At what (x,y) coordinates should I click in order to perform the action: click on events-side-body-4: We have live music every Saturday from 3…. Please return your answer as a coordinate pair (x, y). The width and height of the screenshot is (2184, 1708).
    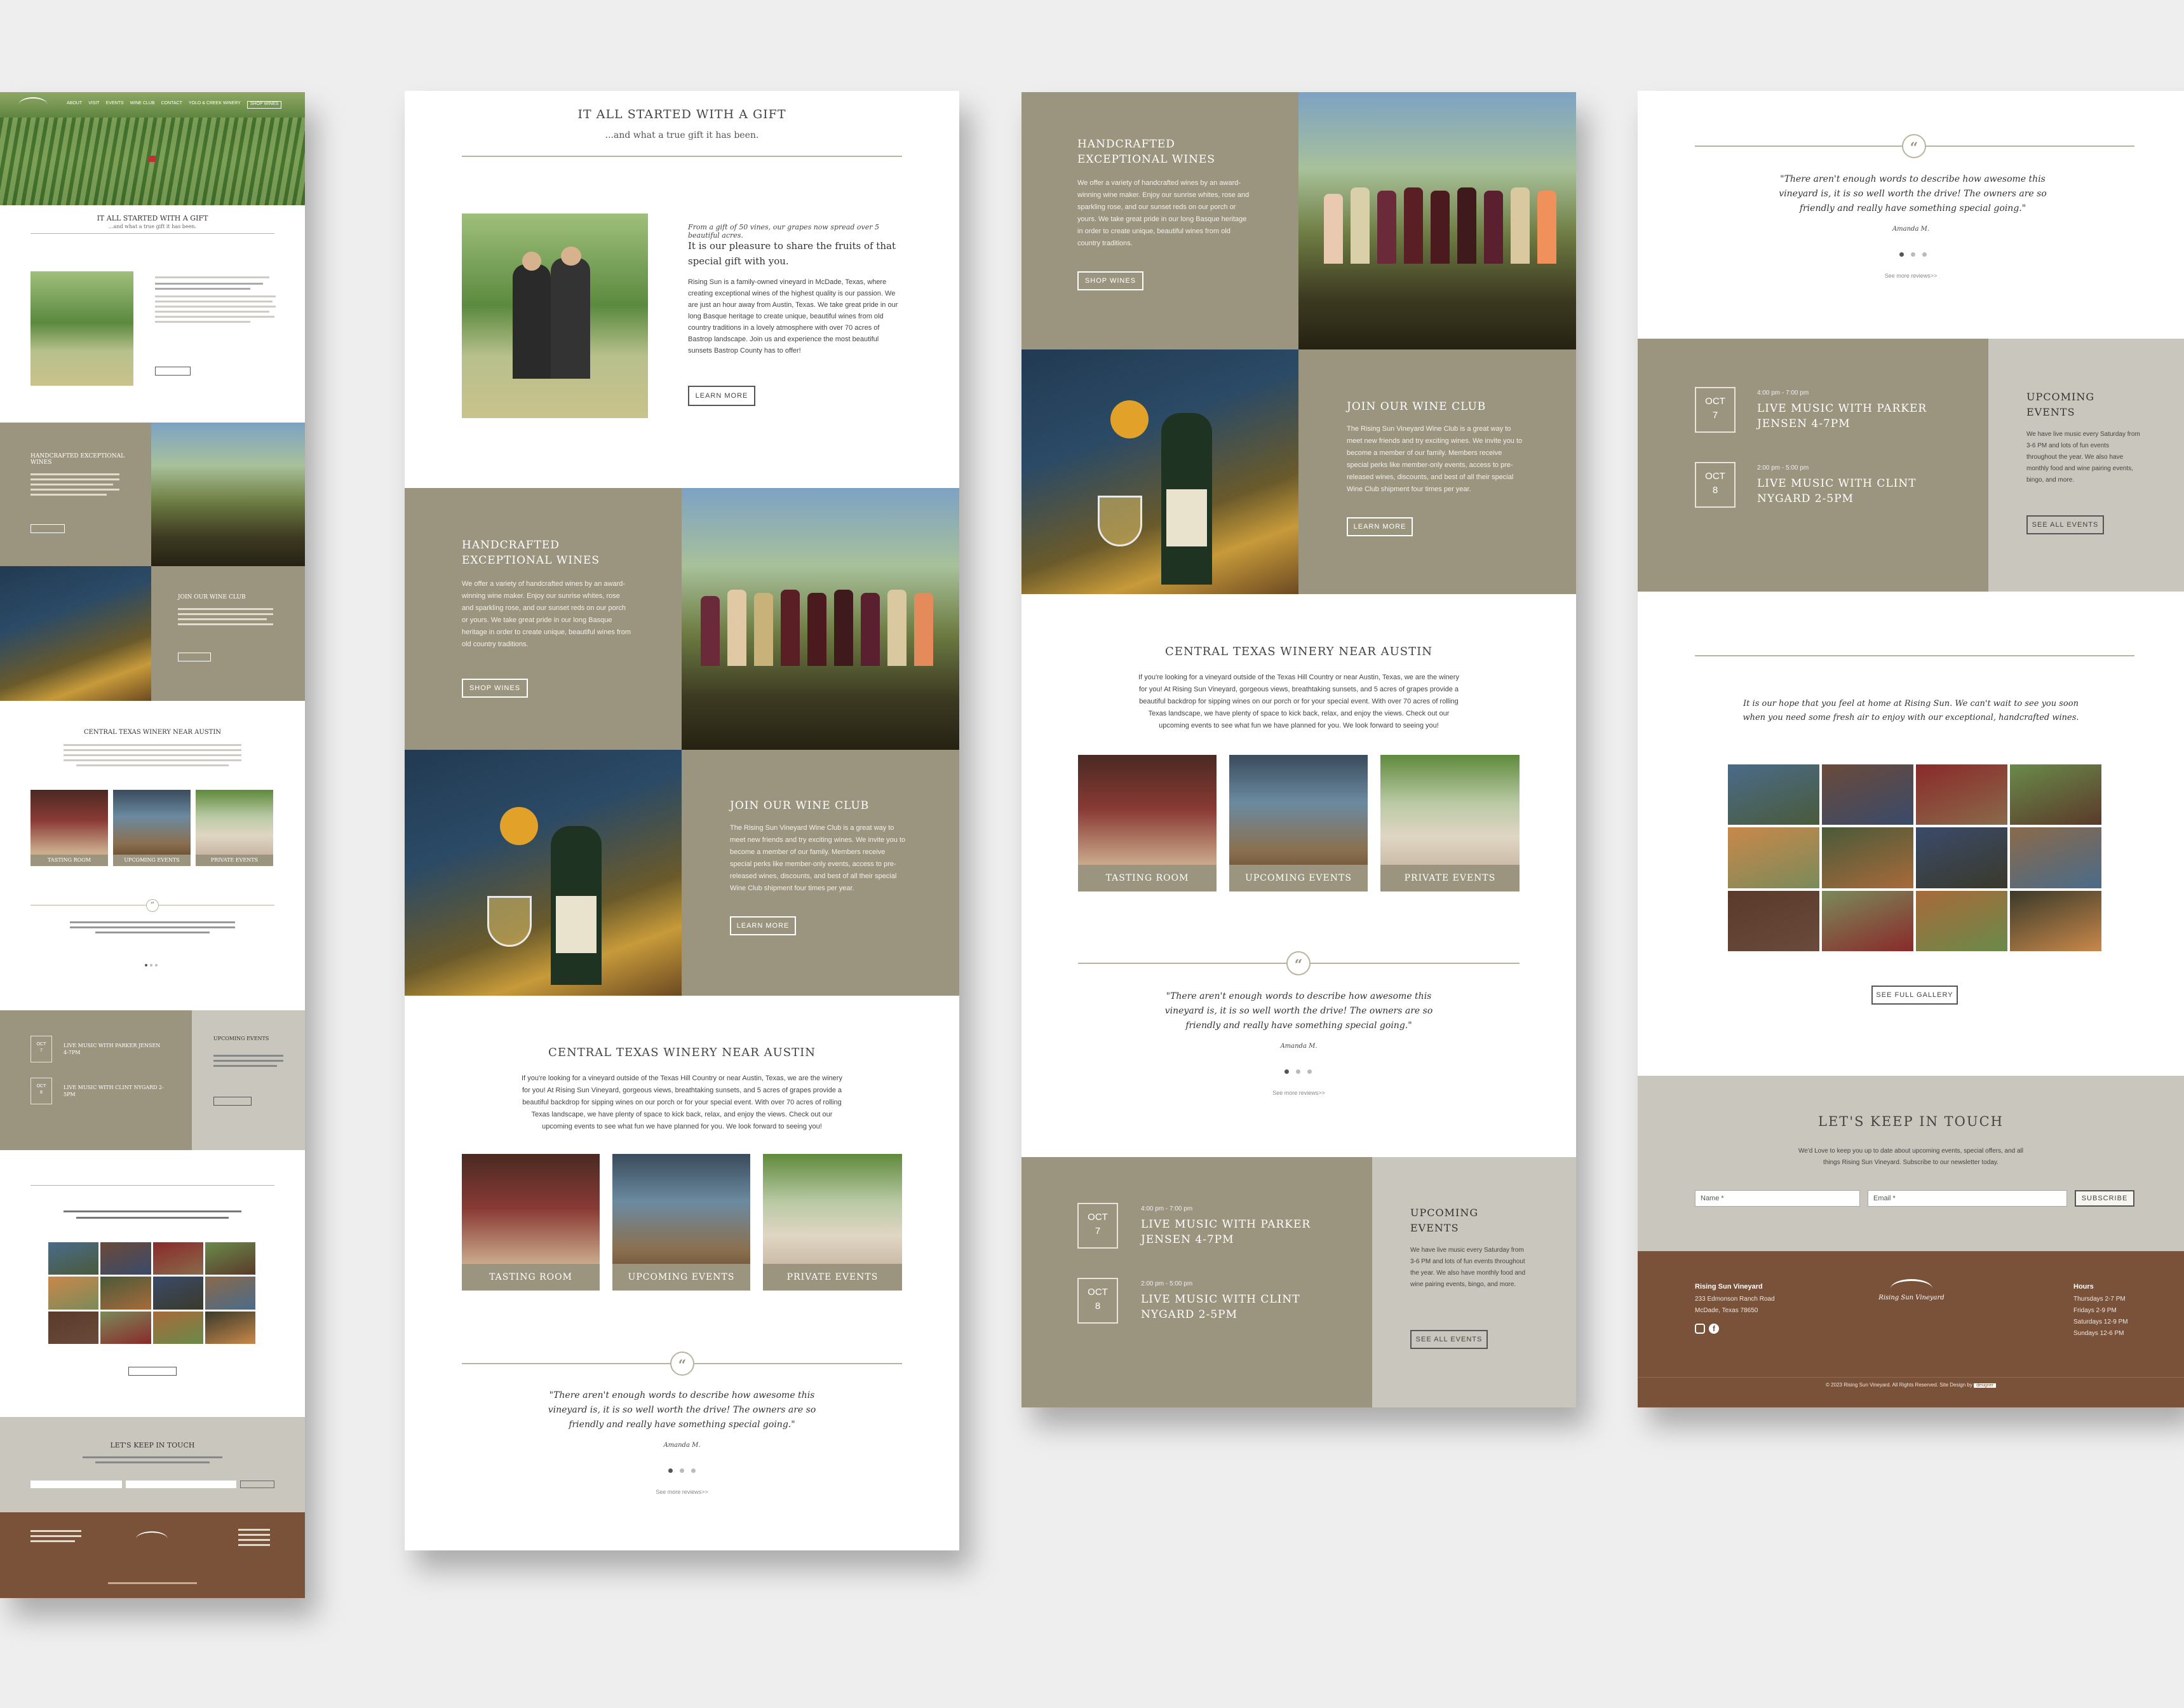
    Looking at the image, I should click on (2083, 457).